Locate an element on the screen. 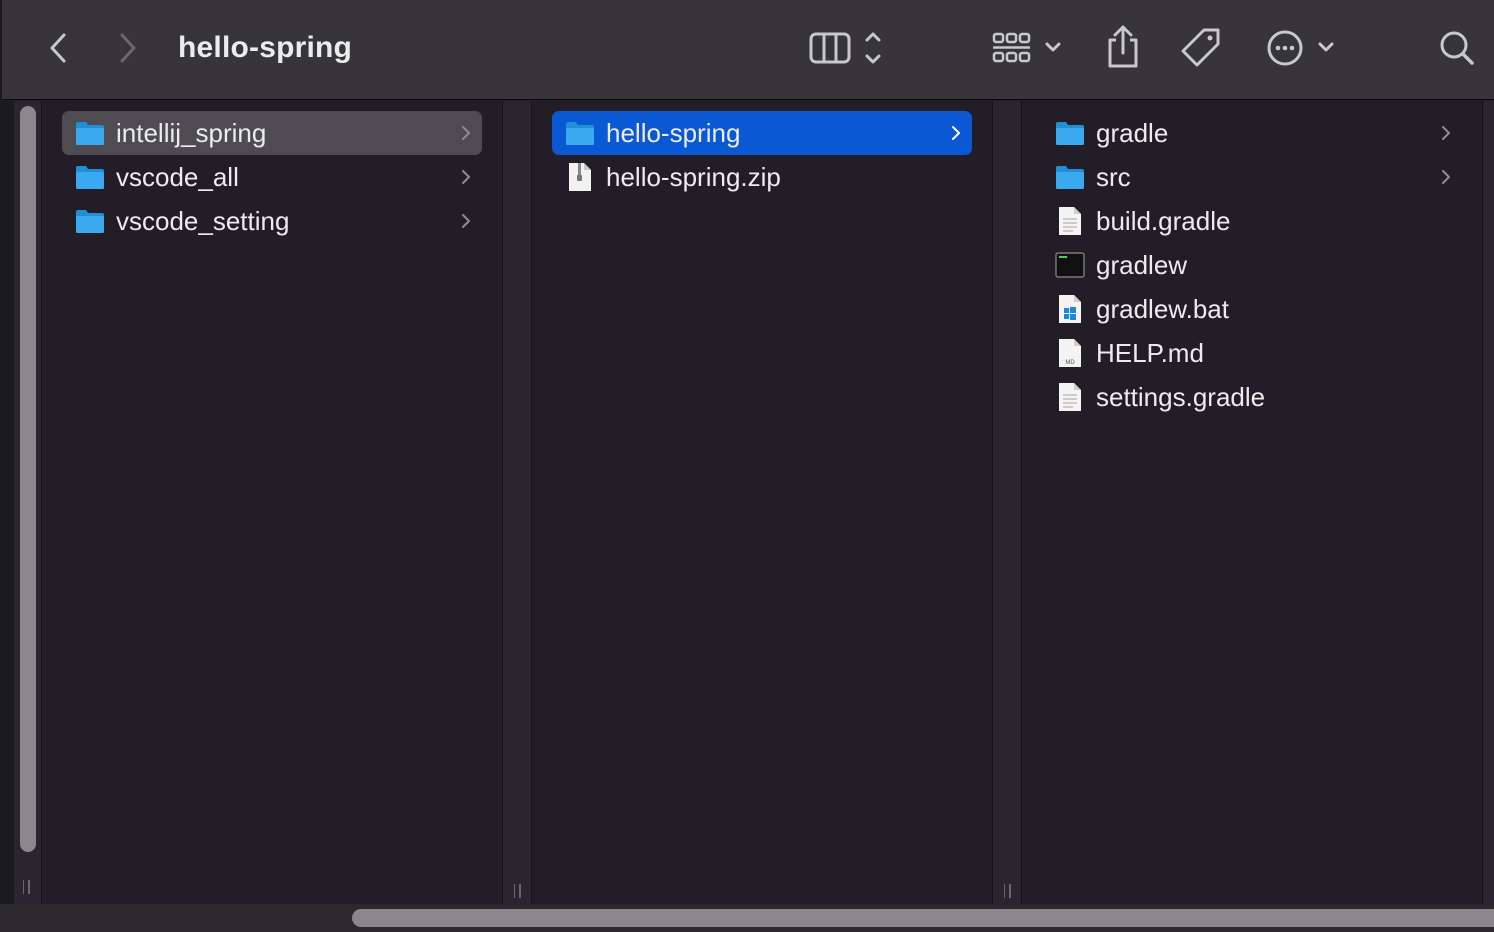  forward-button is located at coordinates (128, 48).